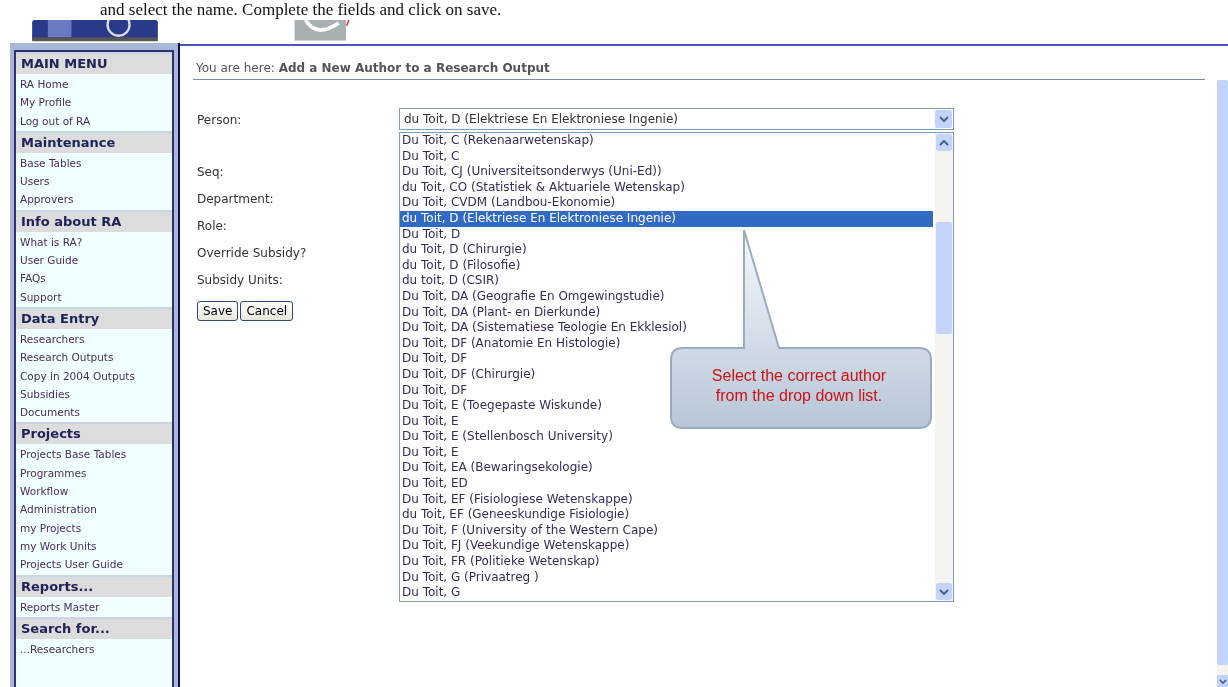 This screenshot has height=687, width=1228. Describe the element at coordinates (94, 120) in the screenshot. I see `menu-link: Log out of RA` at that location.